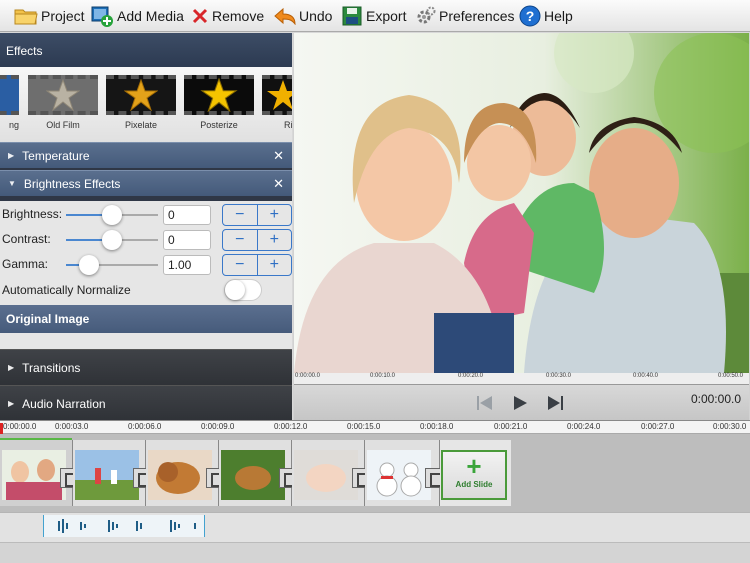 Image resolution: width=750 pixels, height=563 pixels. I want to click on brightness-stepper: − +, so click(257, 215).